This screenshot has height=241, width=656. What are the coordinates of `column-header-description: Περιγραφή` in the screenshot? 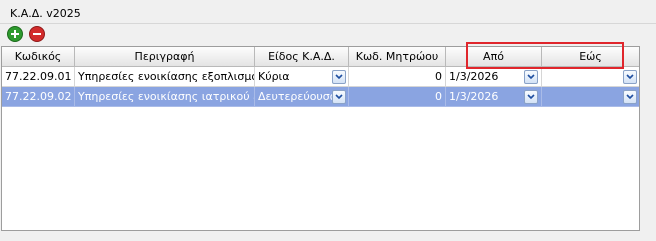 It's located at (165, 57).